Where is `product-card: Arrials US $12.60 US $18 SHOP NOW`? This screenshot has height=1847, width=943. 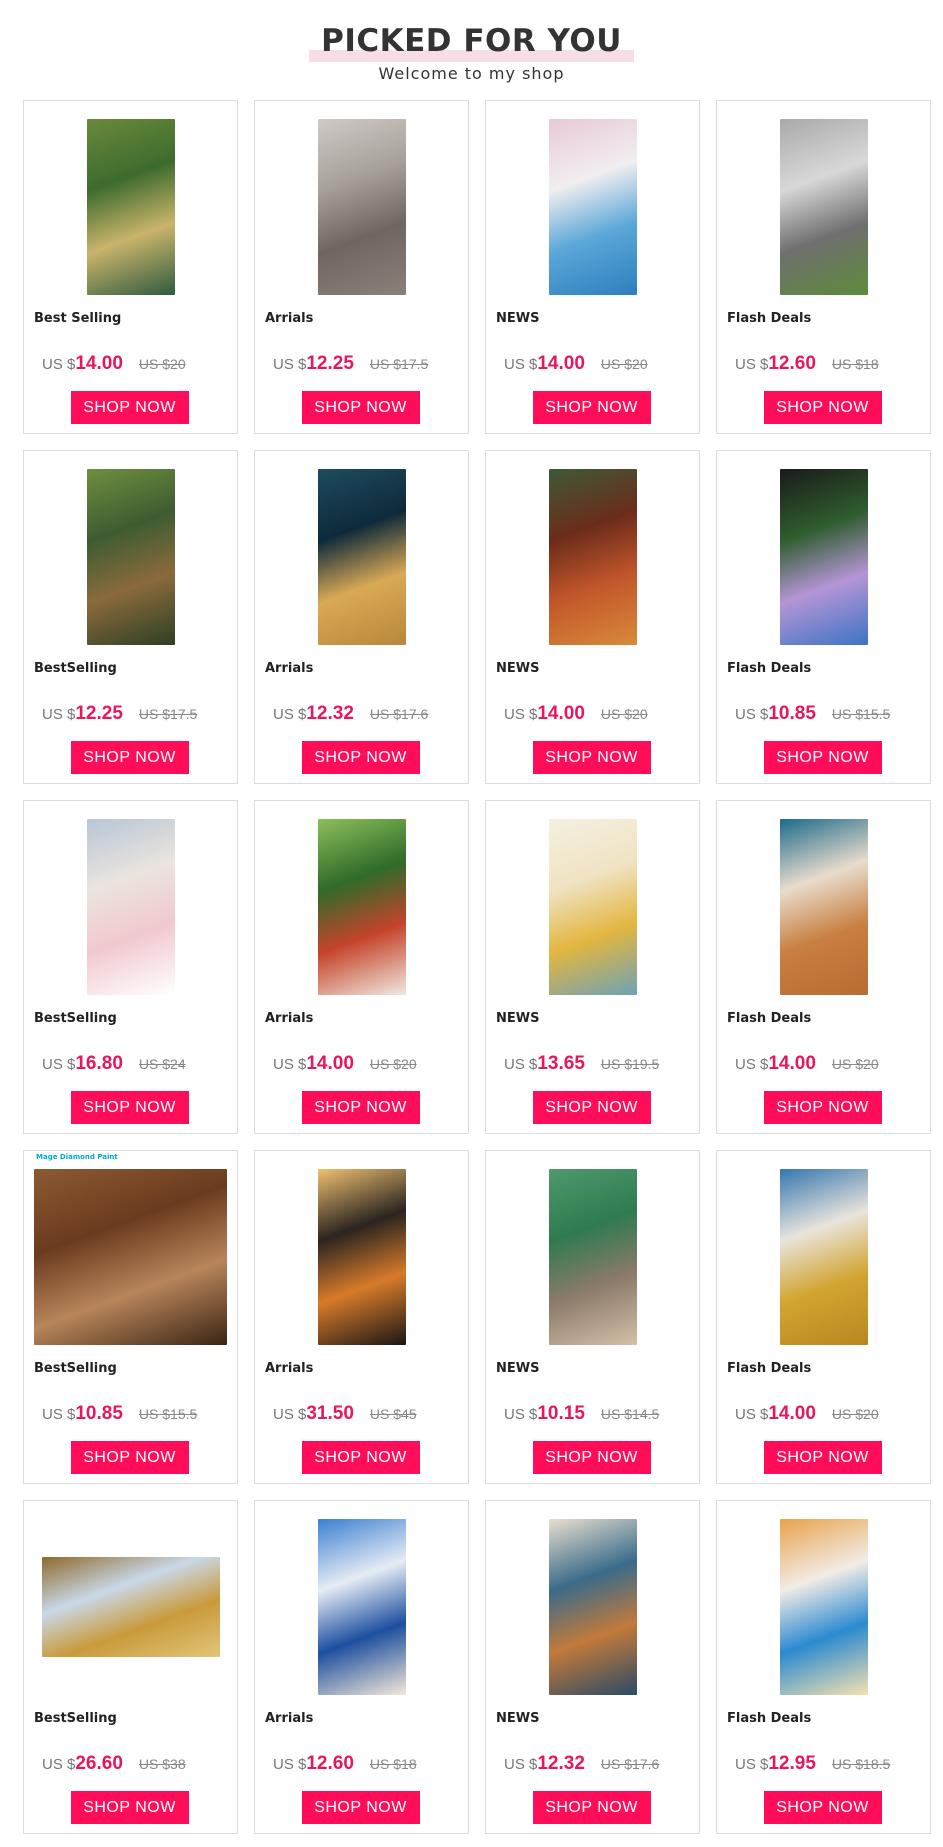 product-card: Arrials US $12.60 US $18 SHOP NOW is located at coordinates (361, 1667).